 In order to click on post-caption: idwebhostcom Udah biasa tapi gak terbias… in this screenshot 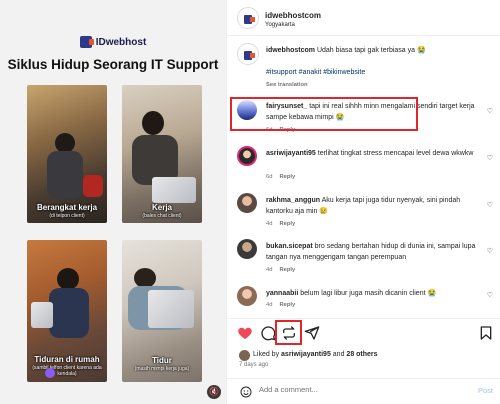, I will do `click(371, 51)`.